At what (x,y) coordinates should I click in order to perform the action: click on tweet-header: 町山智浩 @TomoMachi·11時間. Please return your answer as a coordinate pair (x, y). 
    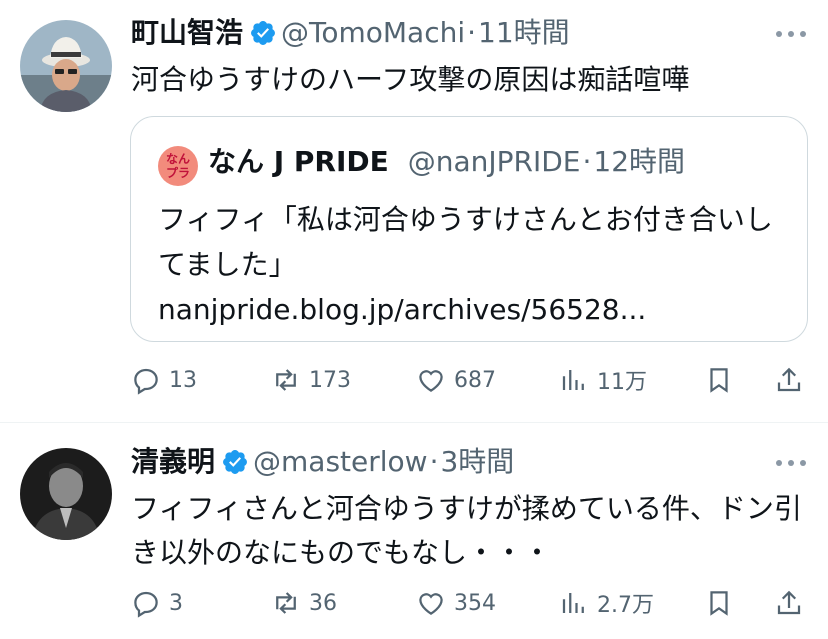
    Looking at the image, I should click on (350, 33).